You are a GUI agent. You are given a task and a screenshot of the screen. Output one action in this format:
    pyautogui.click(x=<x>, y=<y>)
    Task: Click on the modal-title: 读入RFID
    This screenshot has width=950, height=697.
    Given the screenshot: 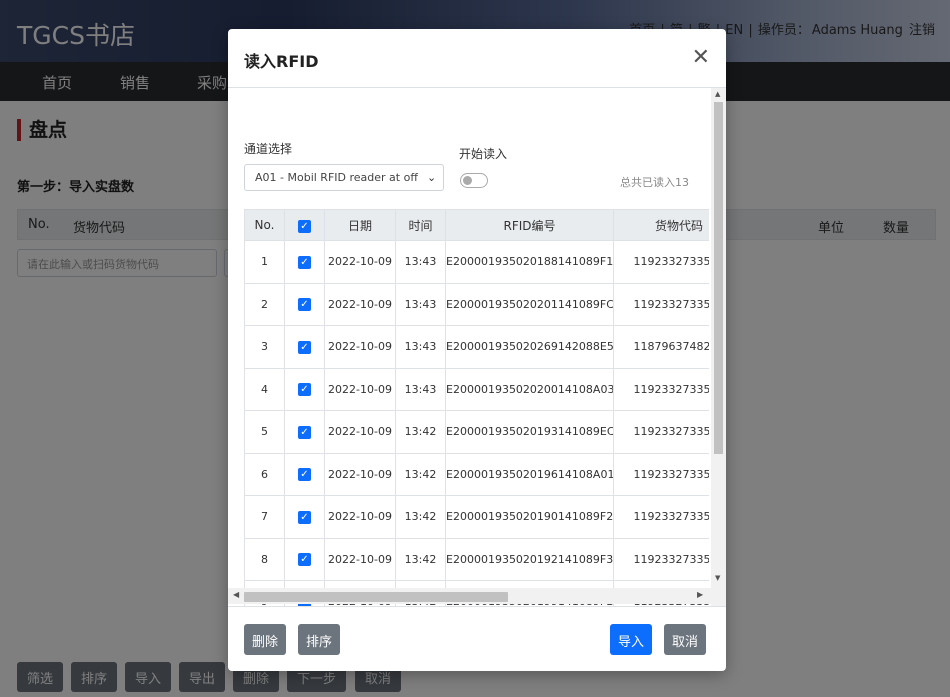 What is the action you would take?
    pyautogui.click(x=281, y=61)
    